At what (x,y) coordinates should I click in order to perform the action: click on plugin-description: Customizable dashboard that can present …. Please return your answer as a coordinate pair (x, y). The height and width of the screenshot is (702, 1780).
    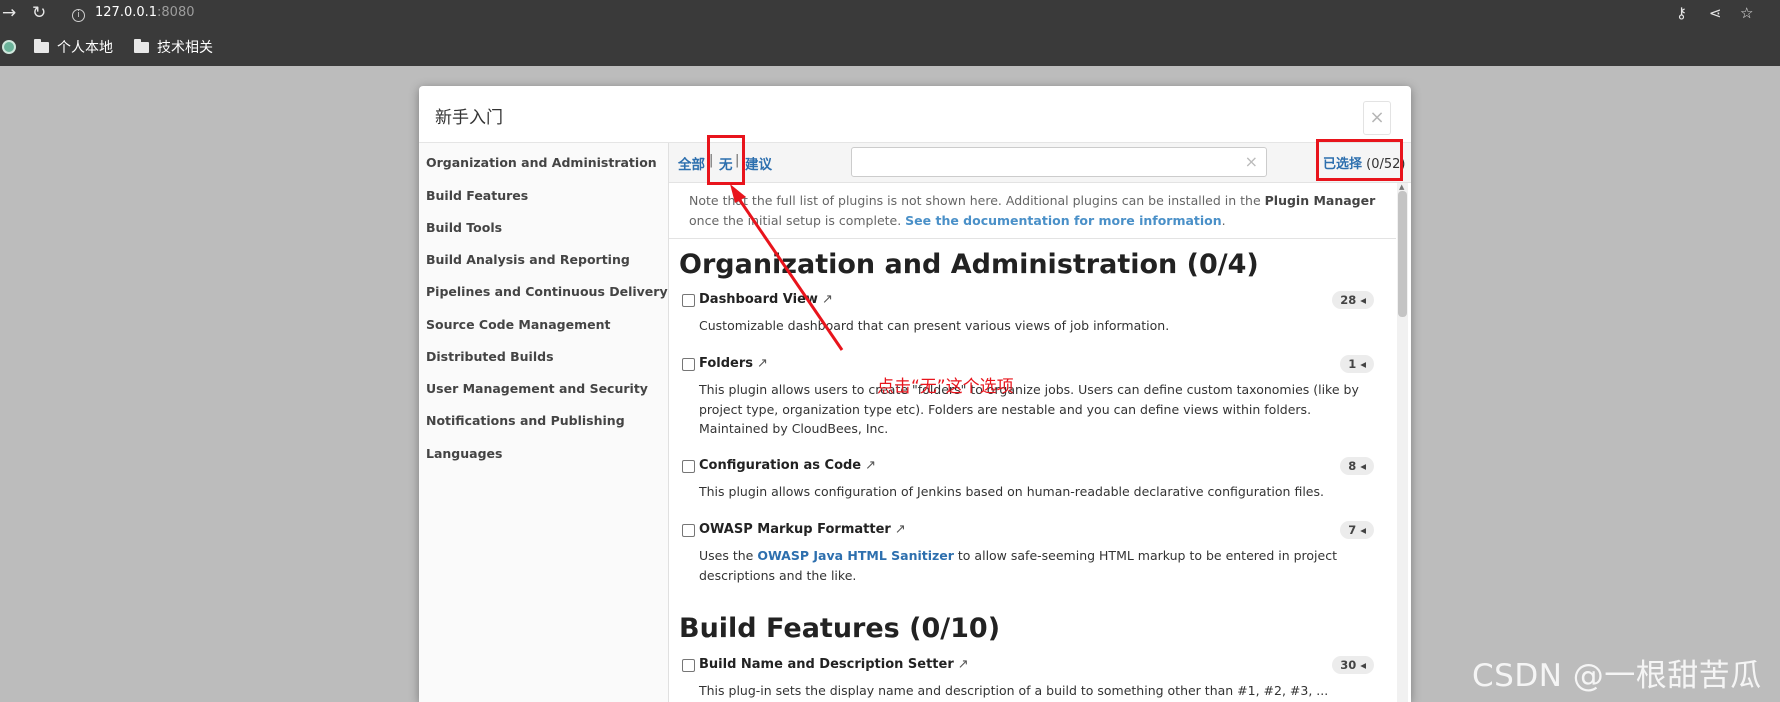
    Looking at the image, I should click on (934, 325).